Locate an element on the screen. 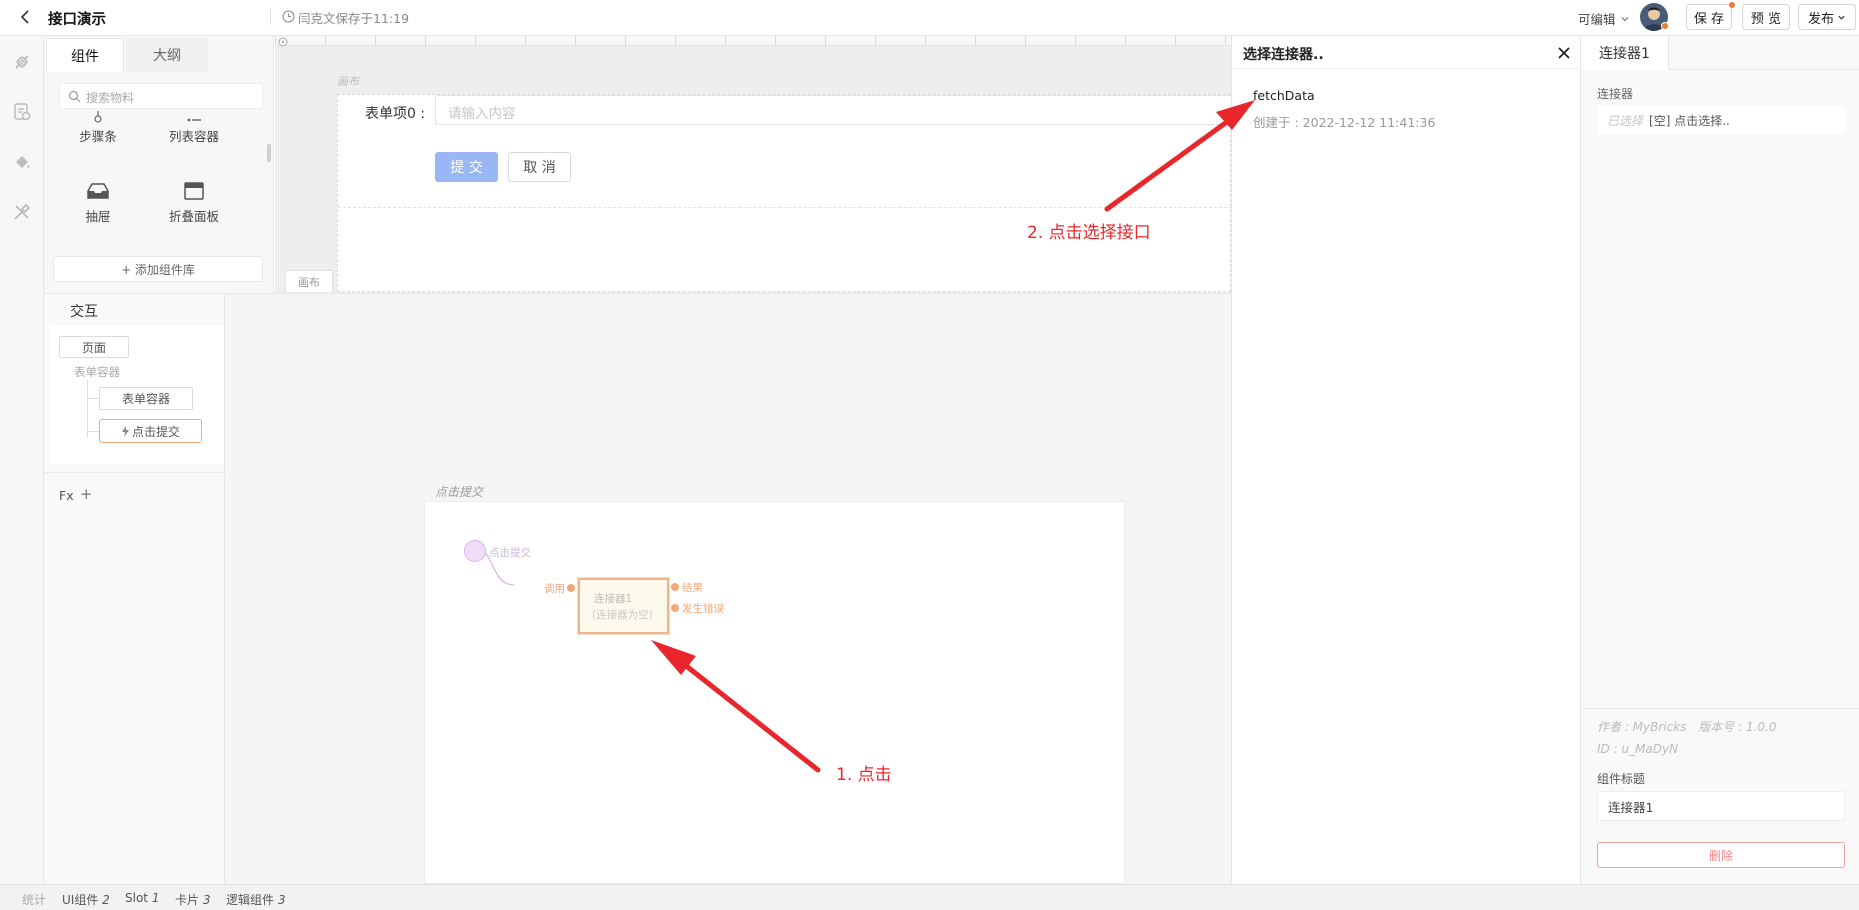 The image size is (1859, 910). tab-components-label: 组件 is located at coordinates (85, 56).